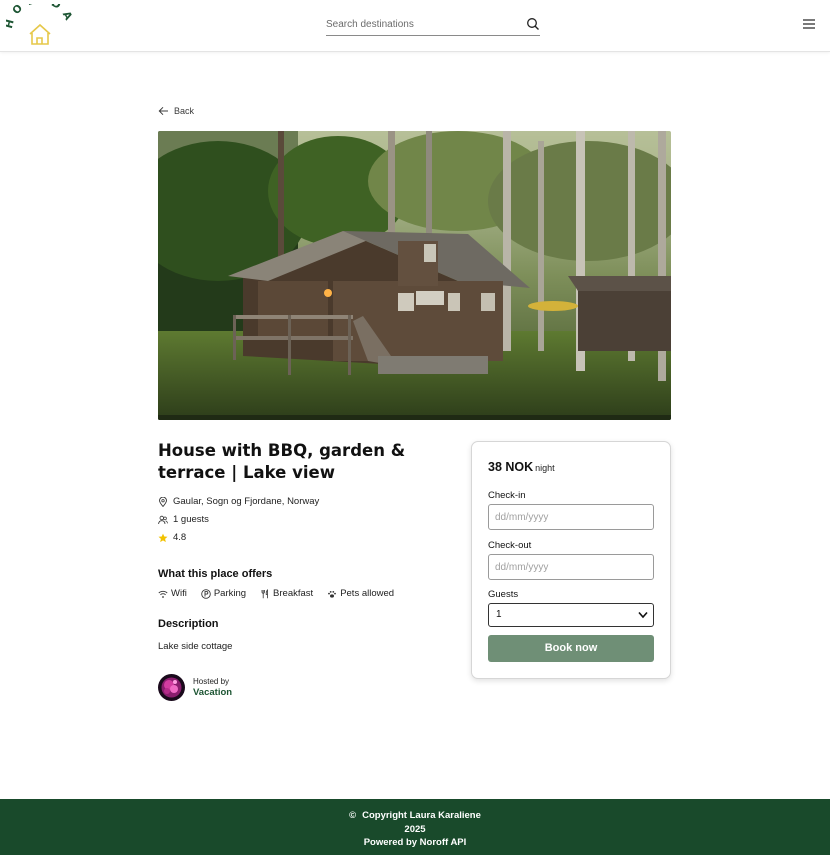  Describe the element at coordinates (180, 537) in the screenshot. I see `venue-rating: 4.8` at that location.